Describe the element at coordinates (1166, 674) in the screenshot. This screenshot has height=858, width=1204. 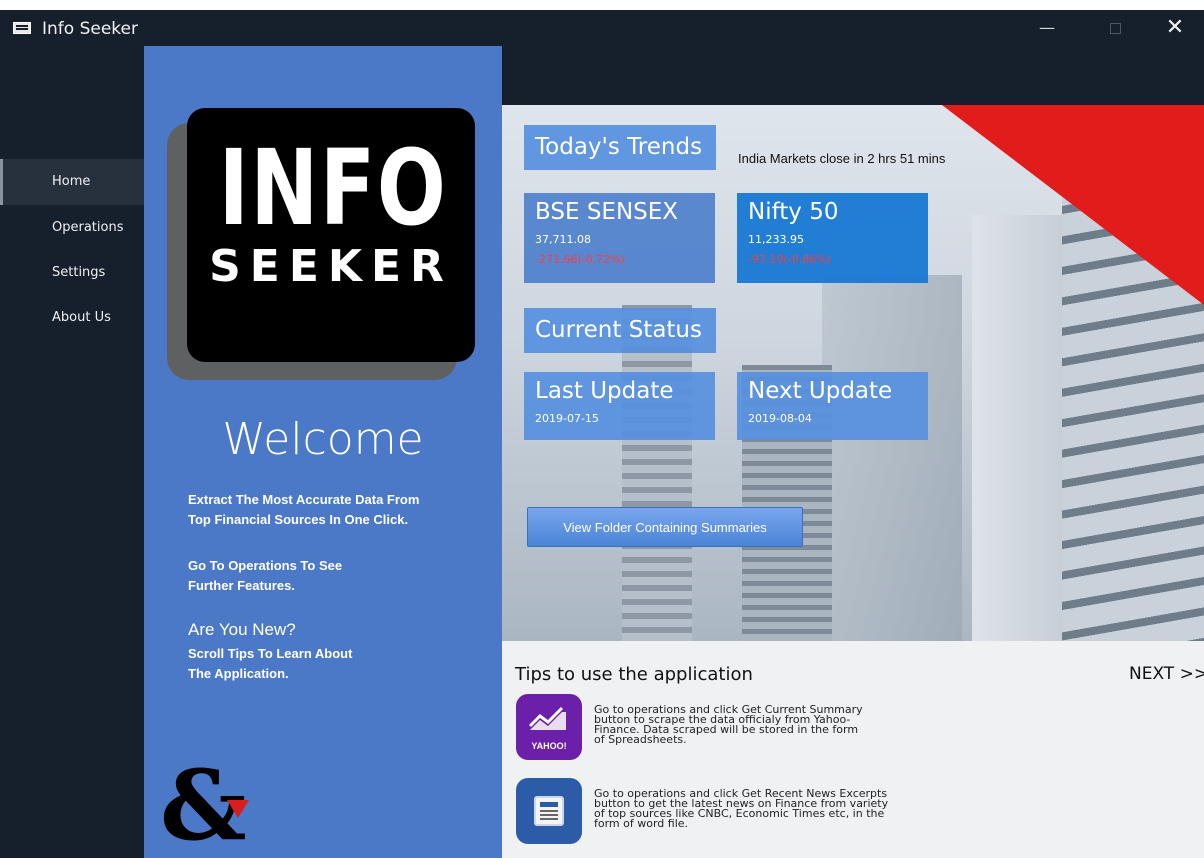
I see `next-tip-button: NEXT >>` at that location.